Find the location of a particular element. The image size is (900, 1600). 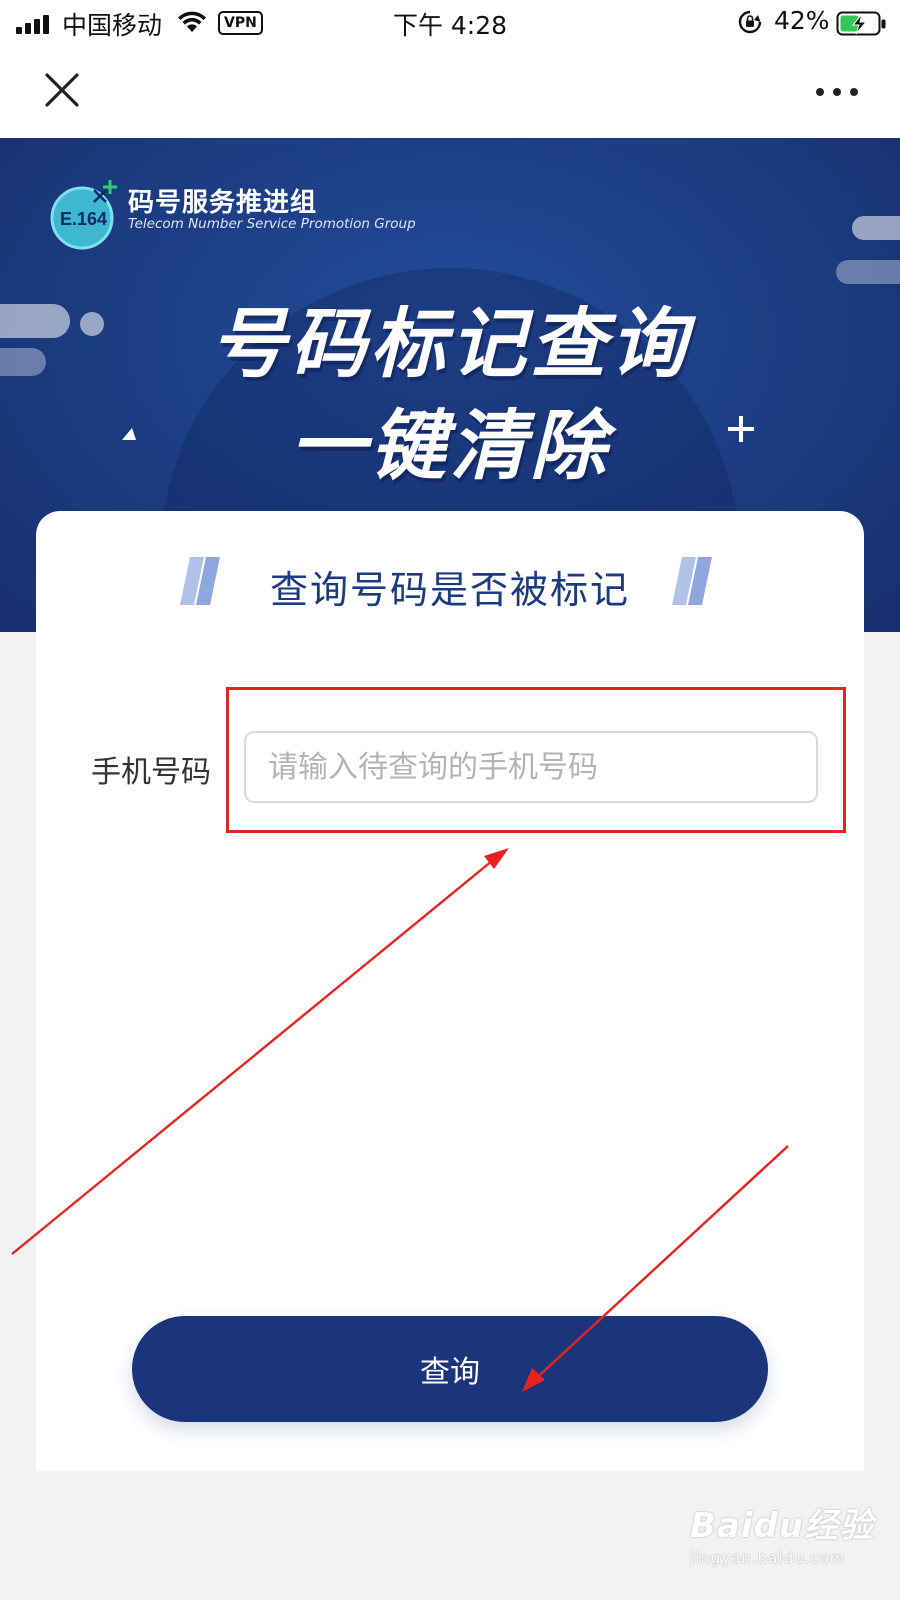

battery-percentage: 42% is located at coordinates (802, 20).